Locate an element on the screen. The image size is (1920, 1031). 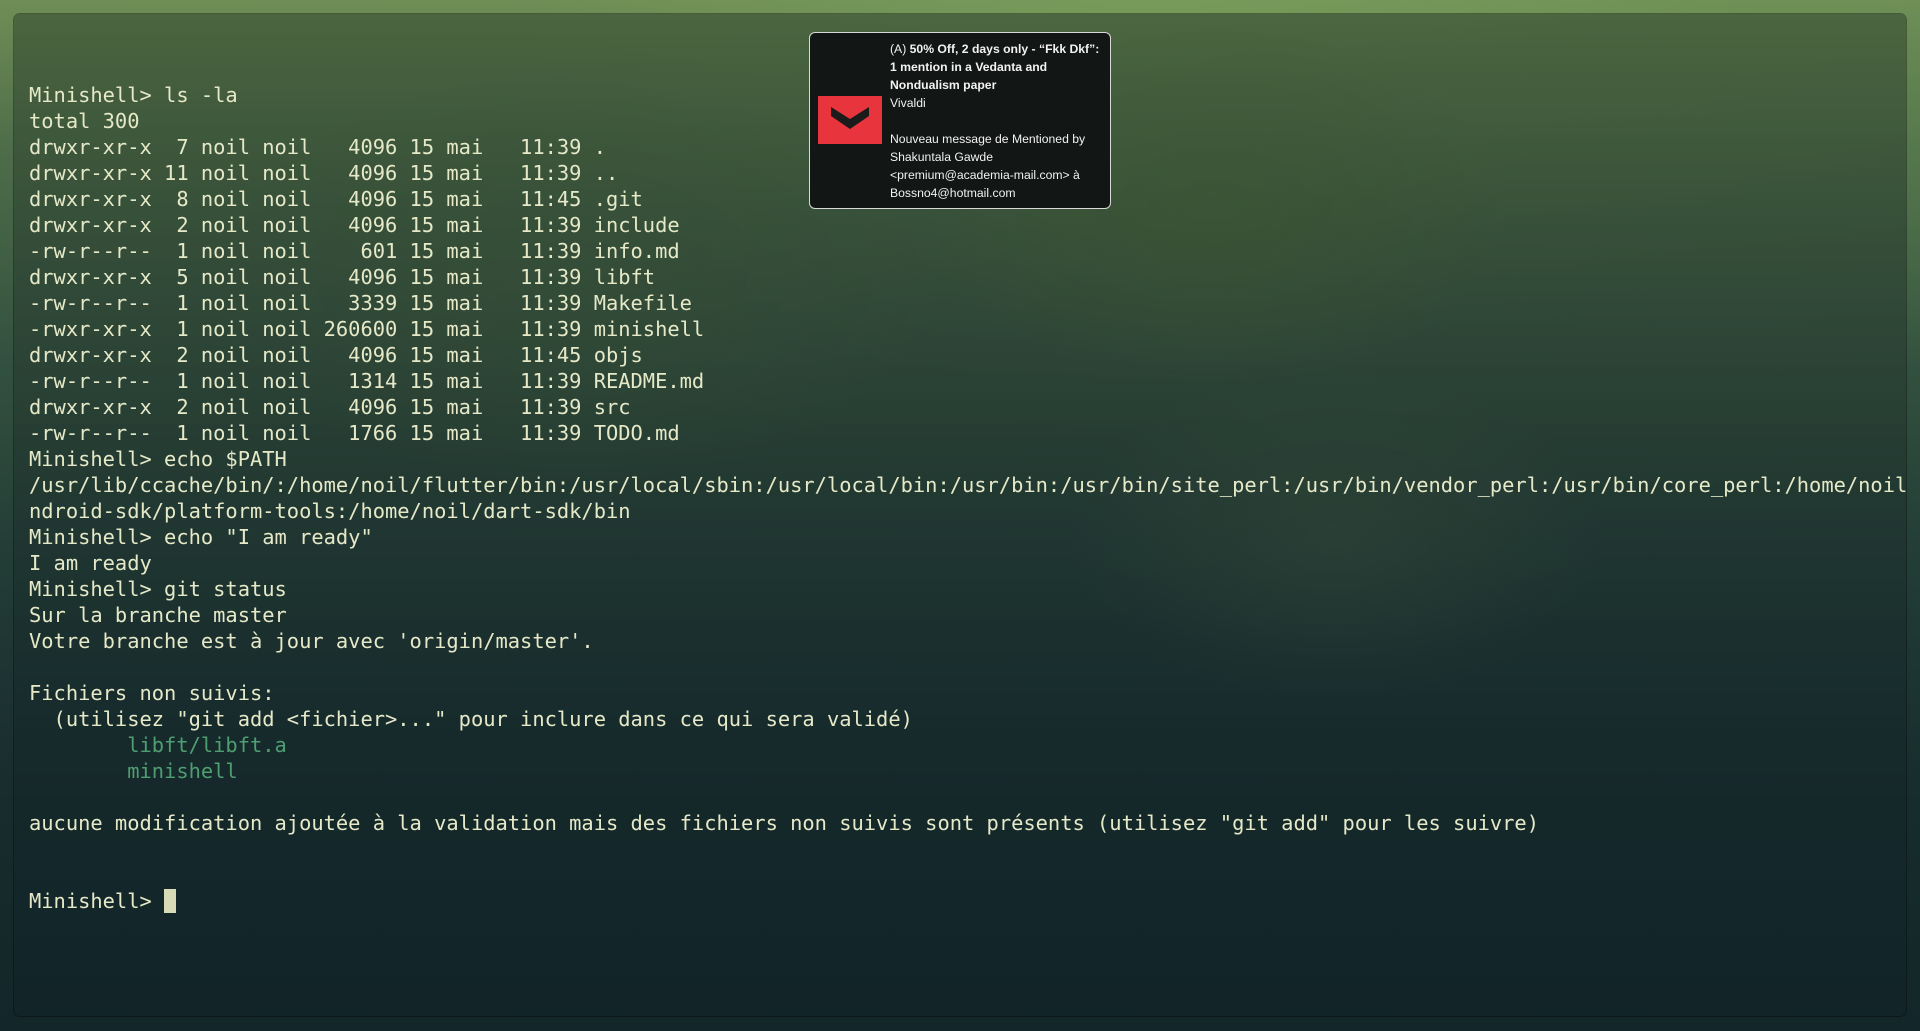
text-cursor is located at coordinates (170, 901).